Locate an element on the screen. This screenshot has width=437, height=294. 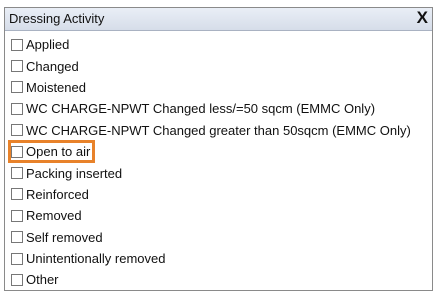
option-open-to-air: Open to air is located at coordinates (219, 152).